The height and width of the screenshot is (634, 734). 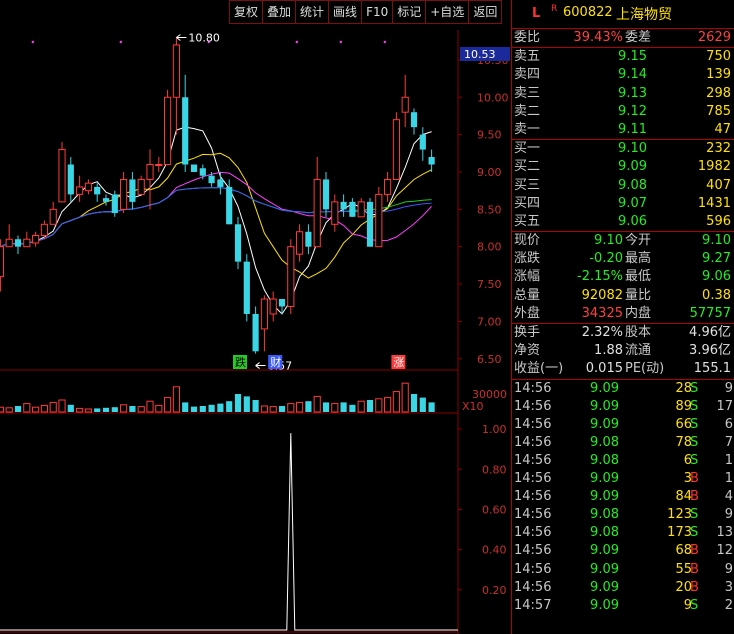 I want to click on draw-line-button: 画线, so click(x=346, y=12).